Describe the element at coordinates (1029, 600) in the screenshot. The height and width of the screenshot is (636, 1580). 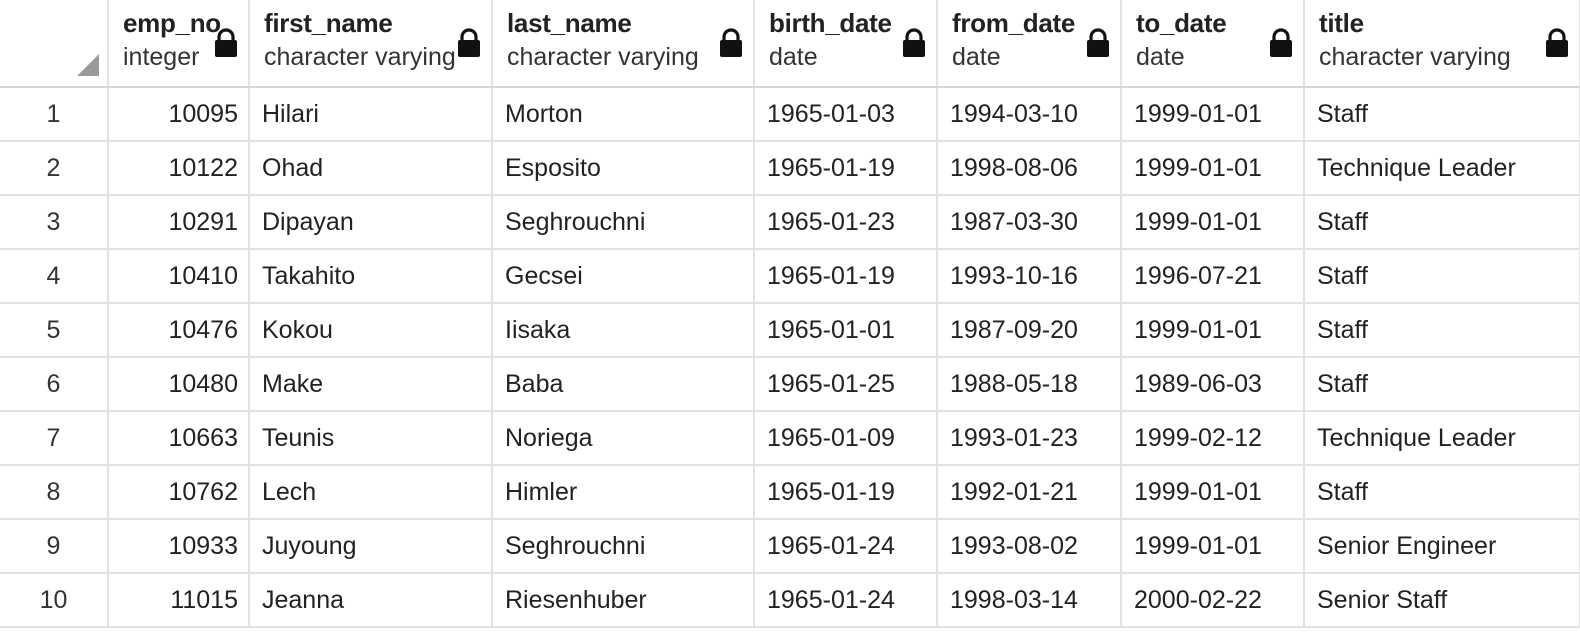
I see `cell-from-date: 1998-03-14` at that location.